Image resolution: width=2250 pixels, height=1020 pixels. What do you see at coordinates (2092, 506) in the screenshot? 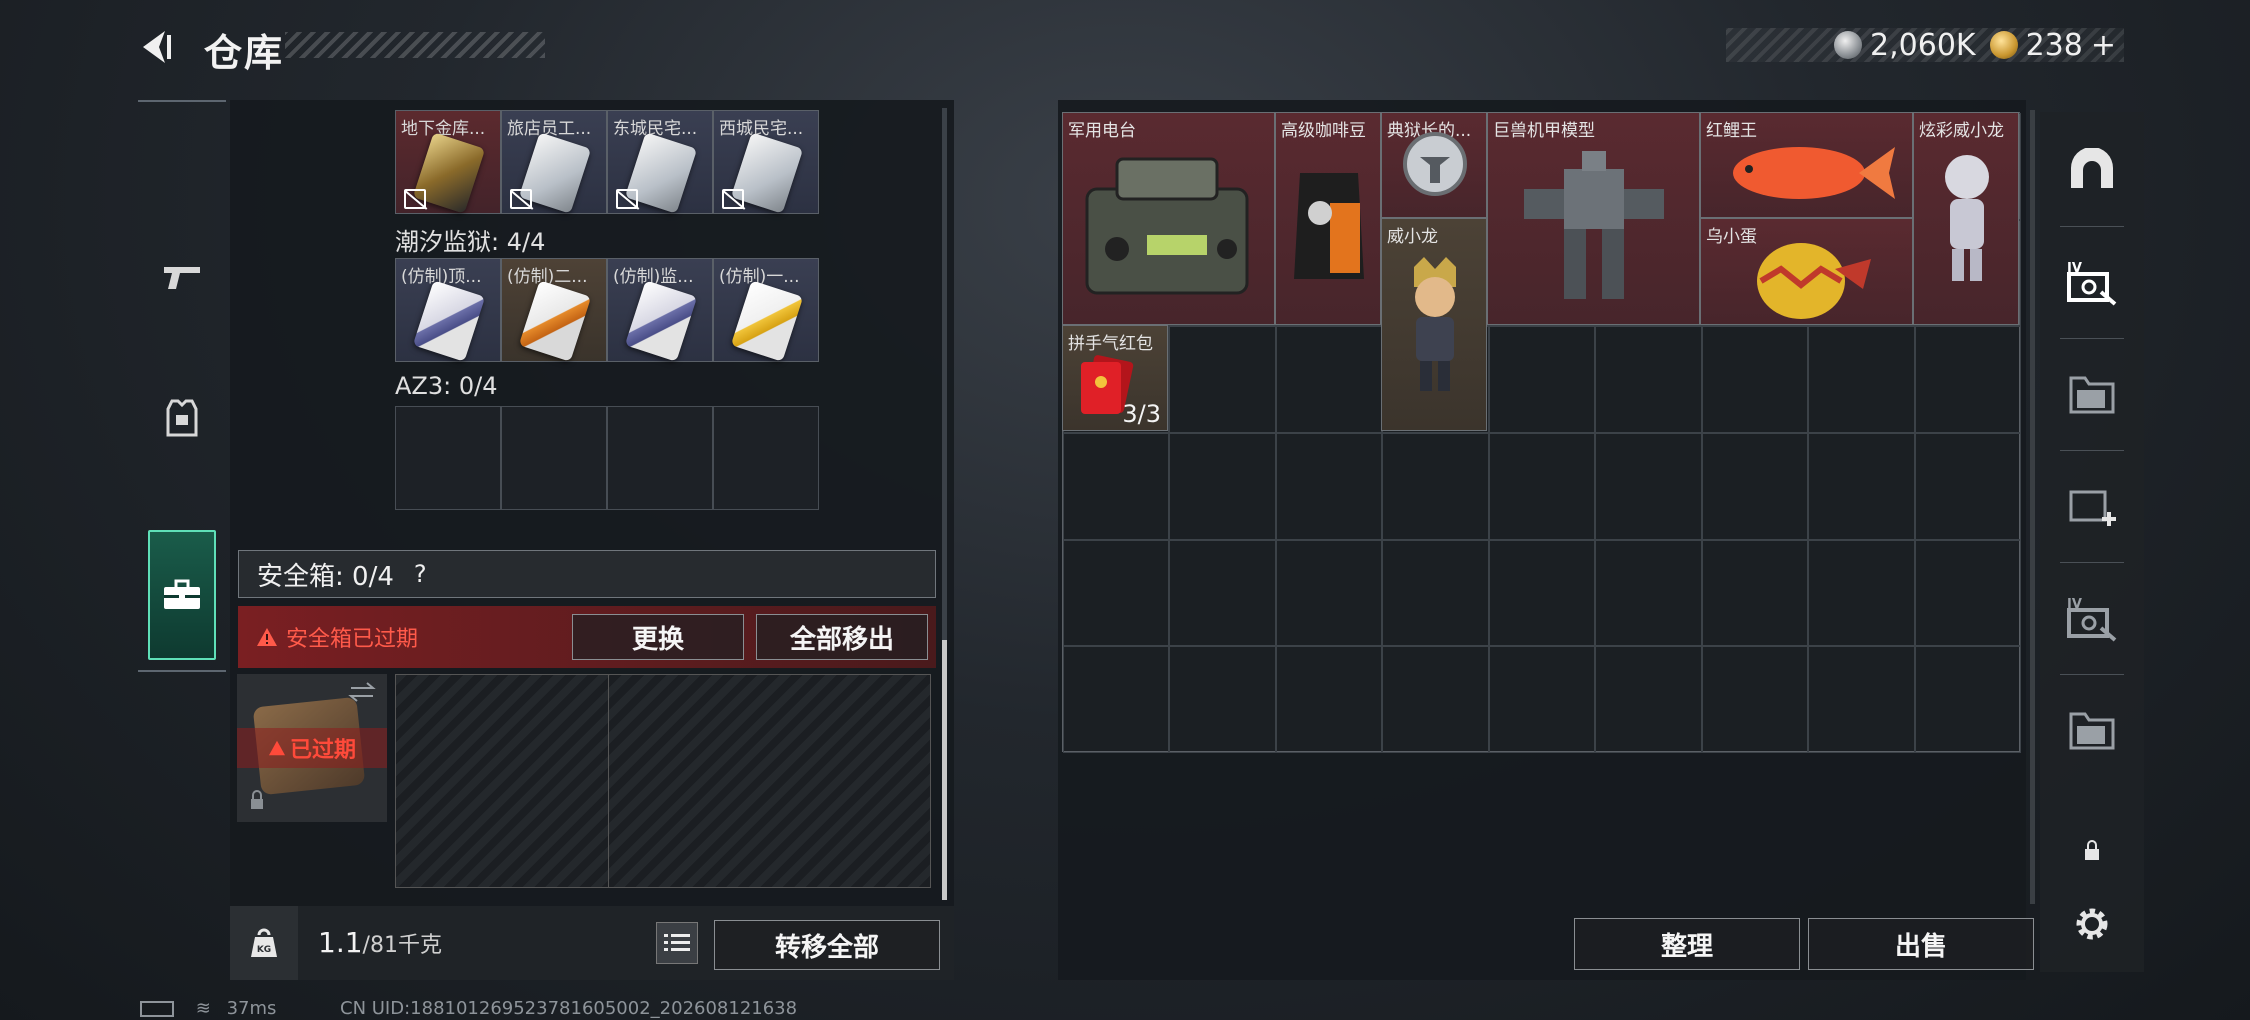
I see `side-tab-add-storage` at bounding box center [2092, 506].